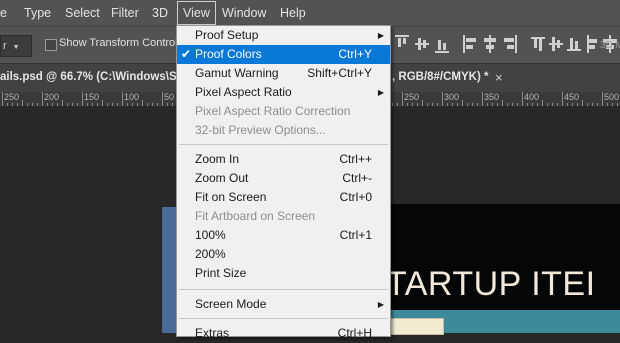  What do you see at coordinates (499, 78) in the screenshot?
I see `close-tab-icon: ×` at bounding box center [499, 78].